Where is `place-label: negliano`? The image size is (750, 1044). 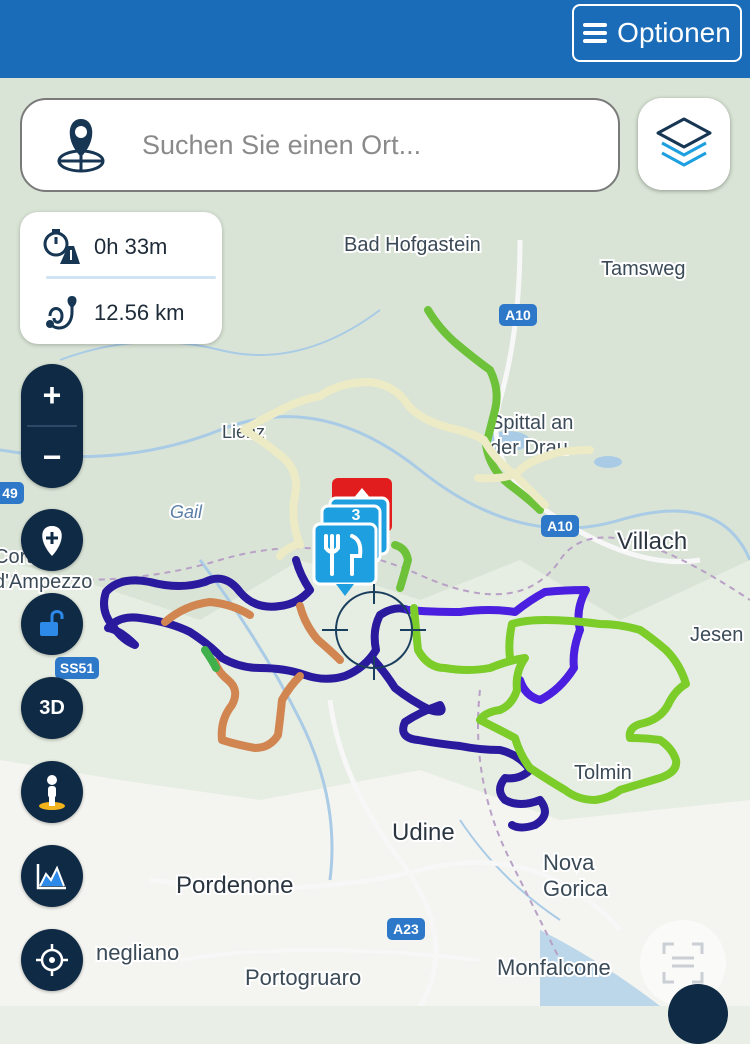 place-label: negliano is located at coordinates (137, 952).